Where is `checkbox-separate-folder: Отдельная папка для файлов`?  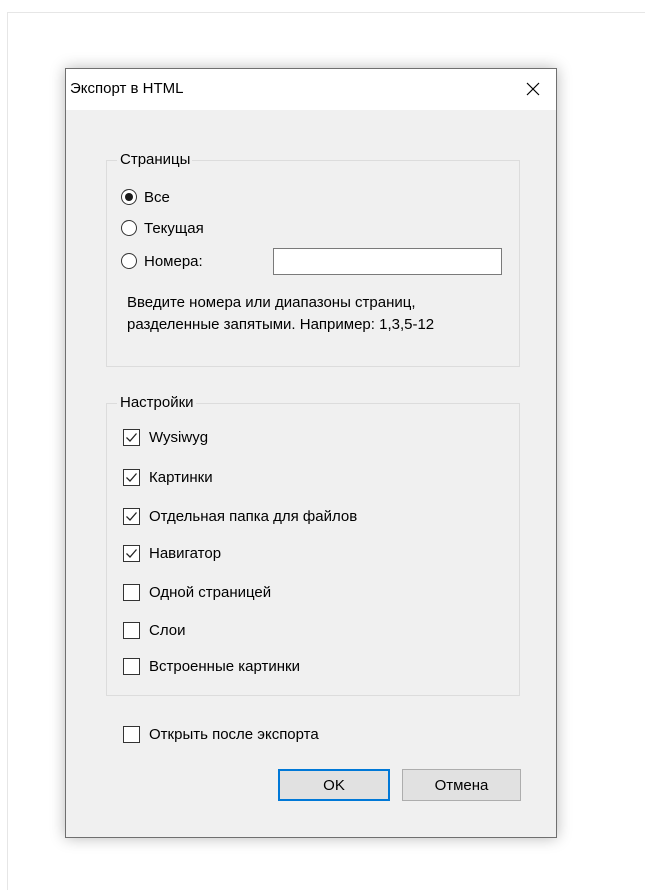 checkbox-separate-folder: Отдельная папка для файлов is located at coordinates (240, 516).